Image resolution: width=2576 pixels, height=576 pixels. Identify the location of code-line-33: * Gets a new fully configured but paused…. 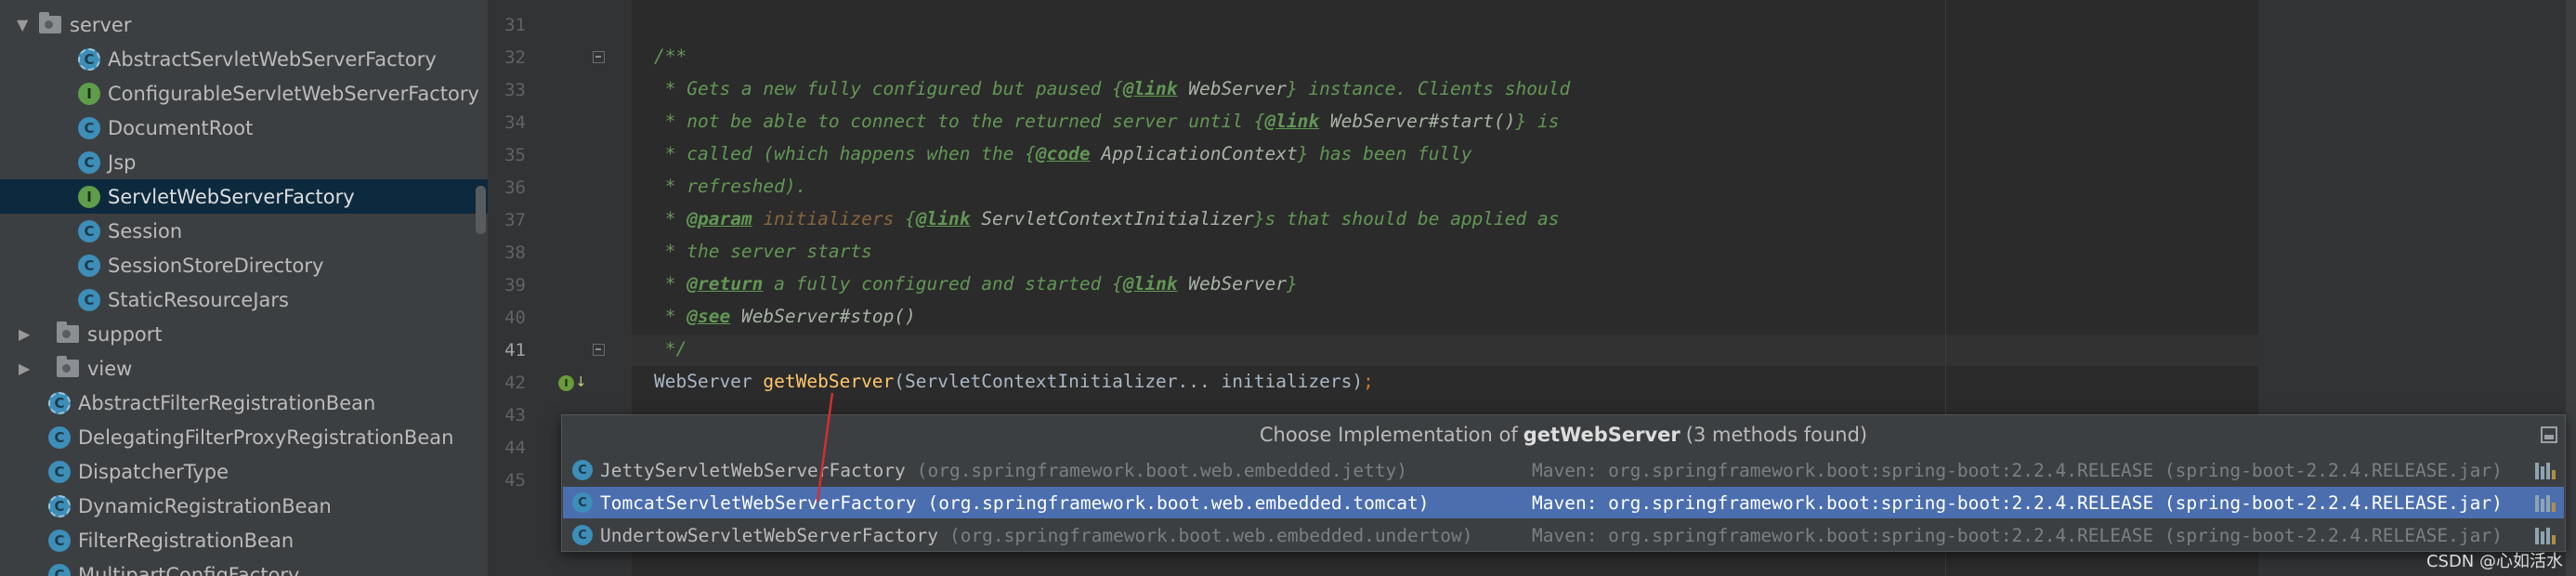
(1112, 88).